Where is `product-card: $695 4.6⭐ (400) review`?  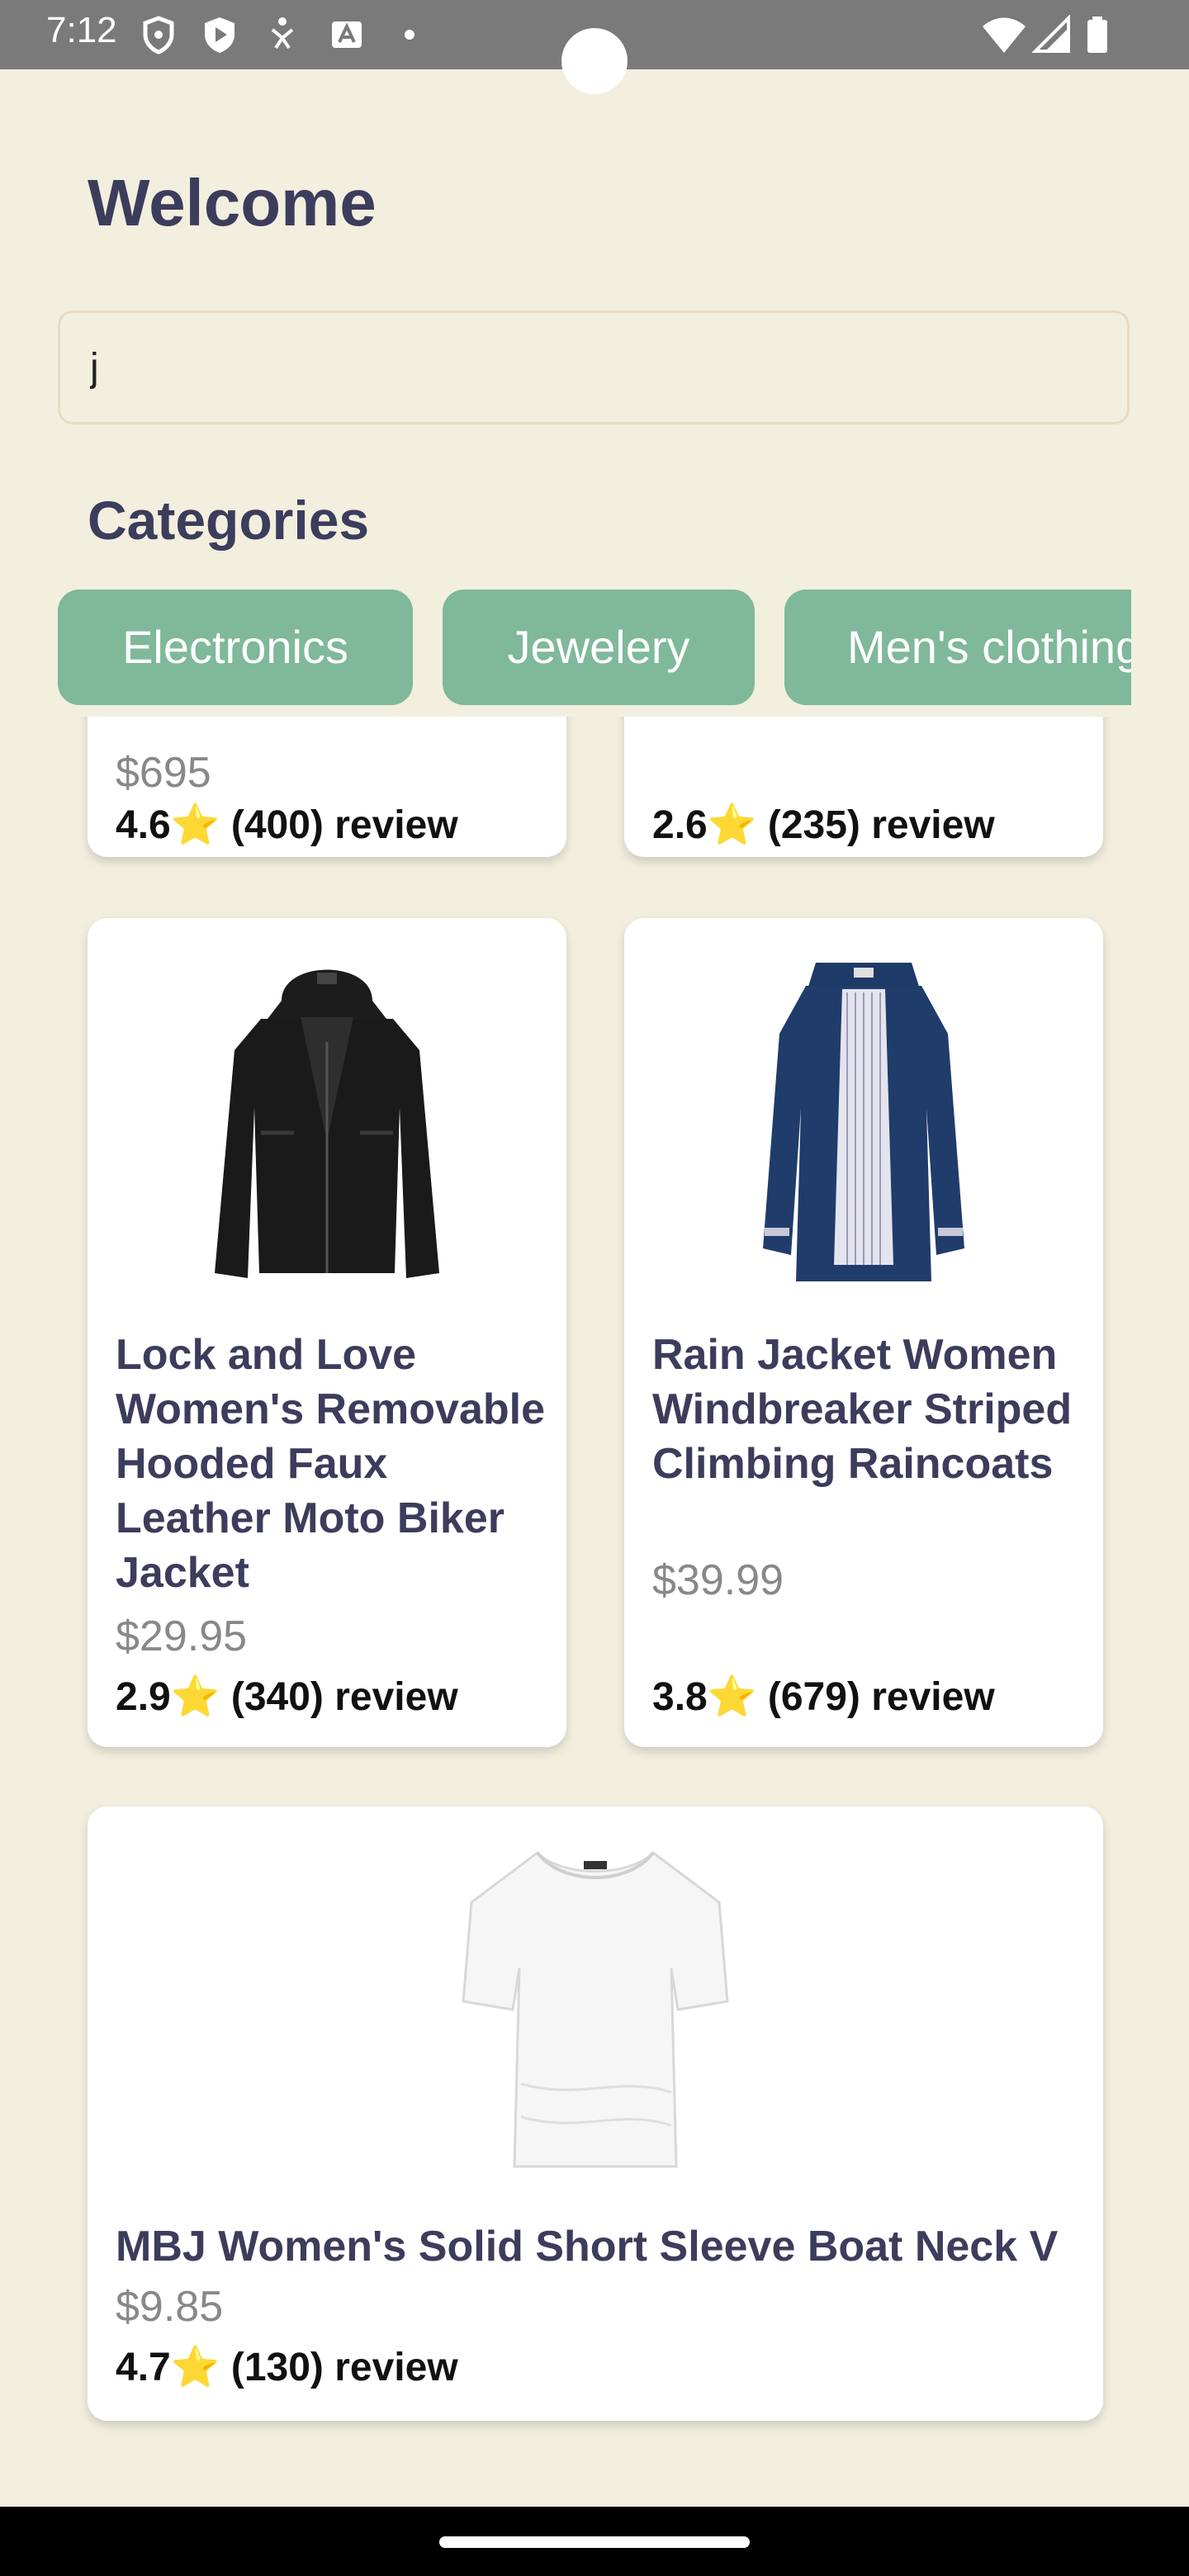 product-card: $695 4.6⭐ (400) review is located at coordinates (327, 787).